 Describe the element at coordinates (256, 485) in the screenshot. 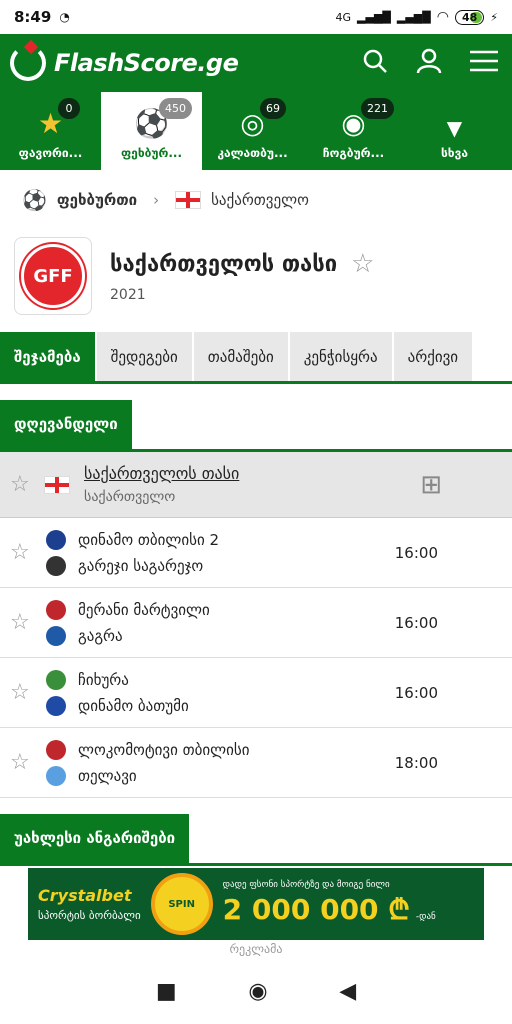

I see `league-row: ☆ საქართველოს თასი საქართველო ⊞` at that location.